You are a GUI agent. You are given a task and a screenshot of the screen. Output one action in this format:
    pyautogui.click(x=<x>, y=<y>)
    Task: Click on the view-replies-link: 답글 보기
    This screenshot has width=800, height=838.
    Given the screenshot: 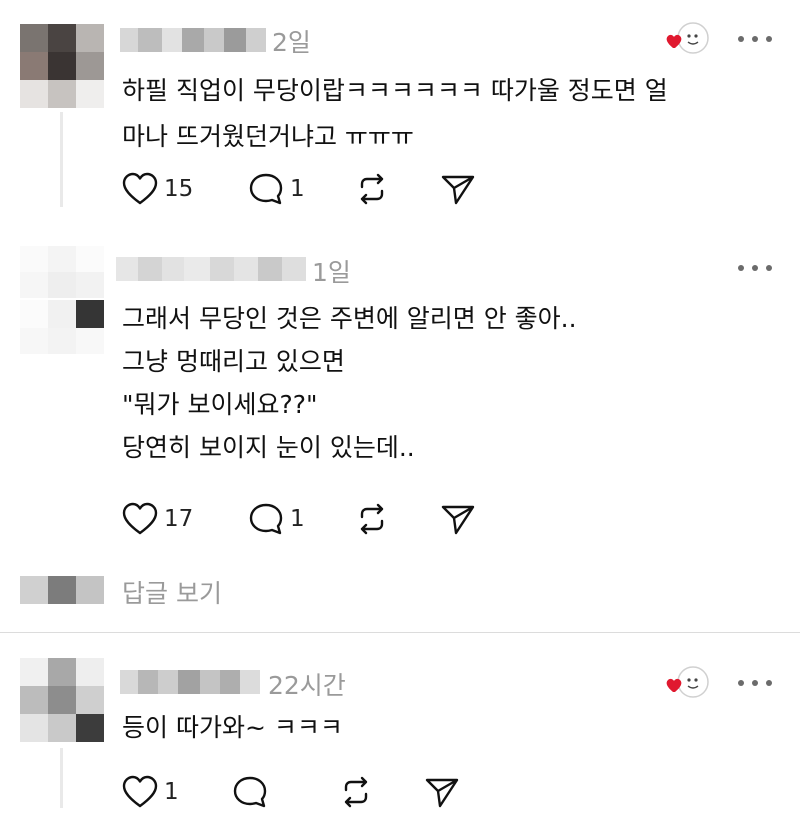 What is the action you would take?
    pyautogui.click(x=172, y=592)
    